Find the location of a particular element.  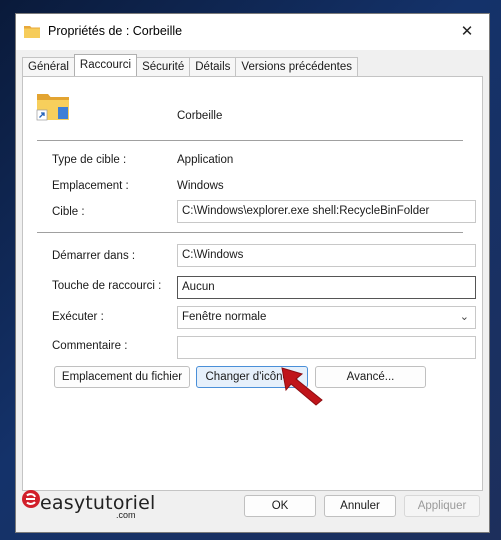

start-in-input: C:\Windows is located at coordinates (326, 255).